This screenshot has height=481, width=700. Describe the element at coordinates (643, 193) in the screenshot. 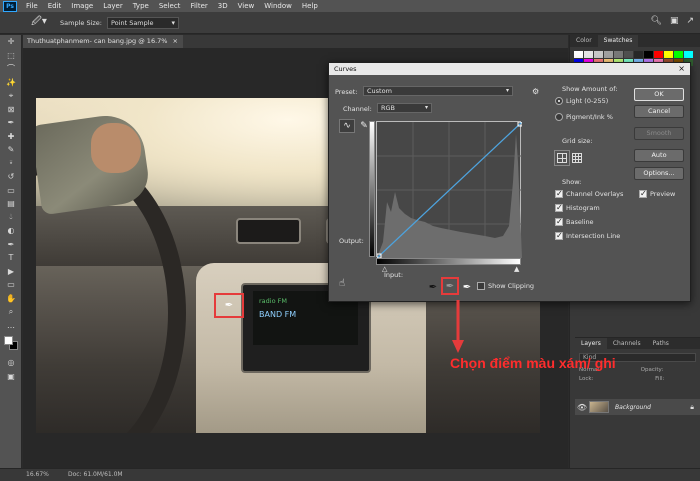

I see `preview-checkbox` at that location.